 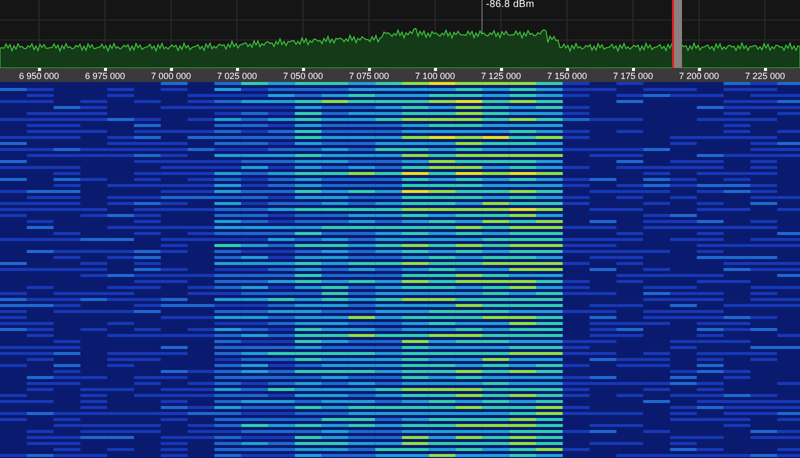 What do you see at coordinates (677, 34) in the screenshot?
I see `tuning-marker` at bounding box center [677, 34].